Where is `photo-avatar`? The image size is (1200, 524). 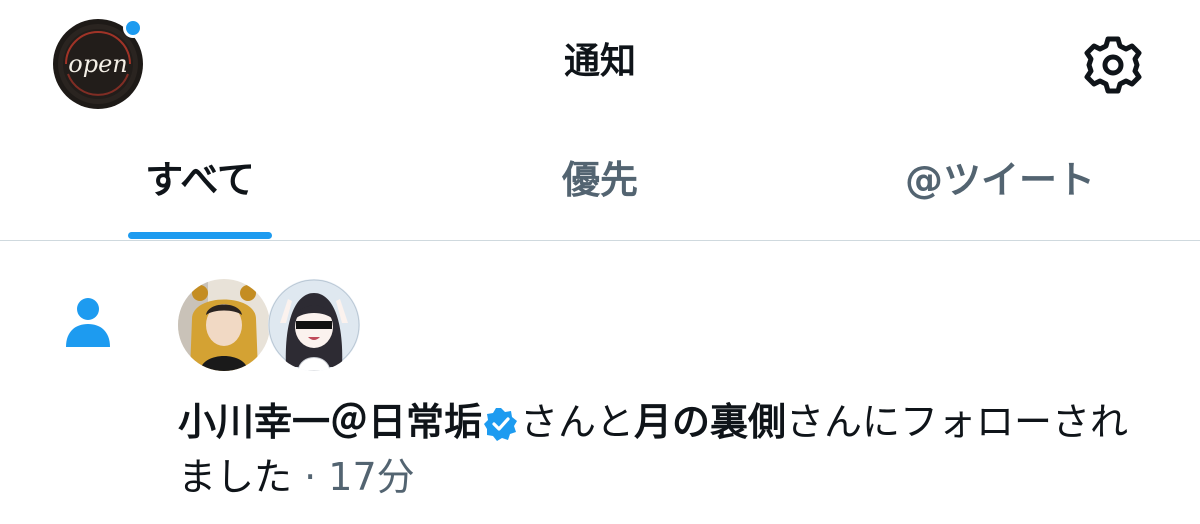
photo-avatar is located at coordinates (224, 325).